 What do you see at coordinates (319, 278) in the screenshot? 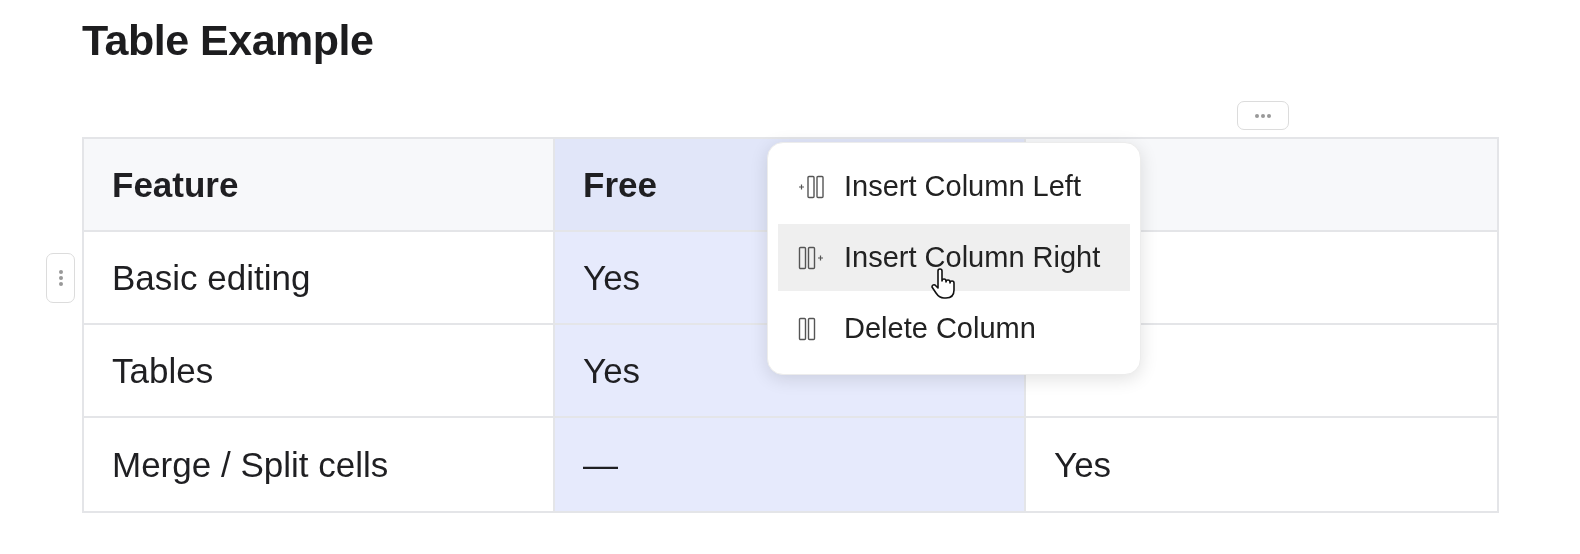
I see `table-cell: Basic editing` at bounding box center [319, 278].